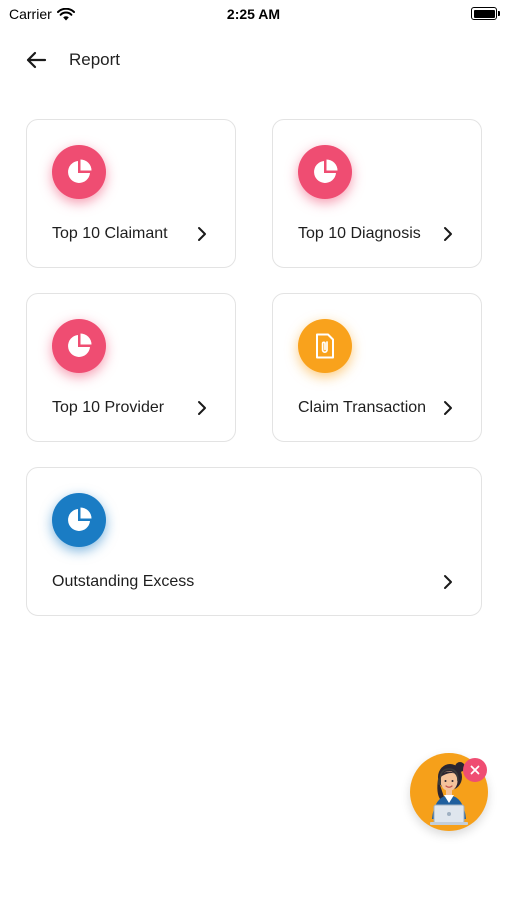  I want to click on report-card-top-10-provider: Top 10 Provider, so click(131, 367).